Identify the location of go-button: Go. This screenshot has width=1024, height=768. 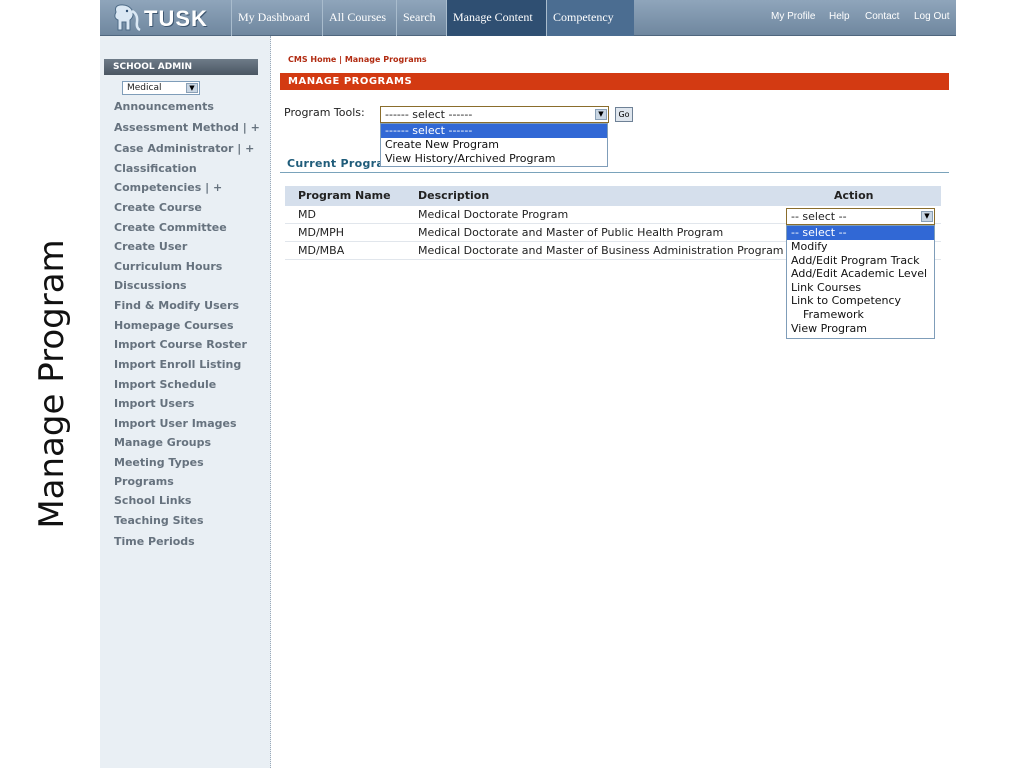
(624, 114).